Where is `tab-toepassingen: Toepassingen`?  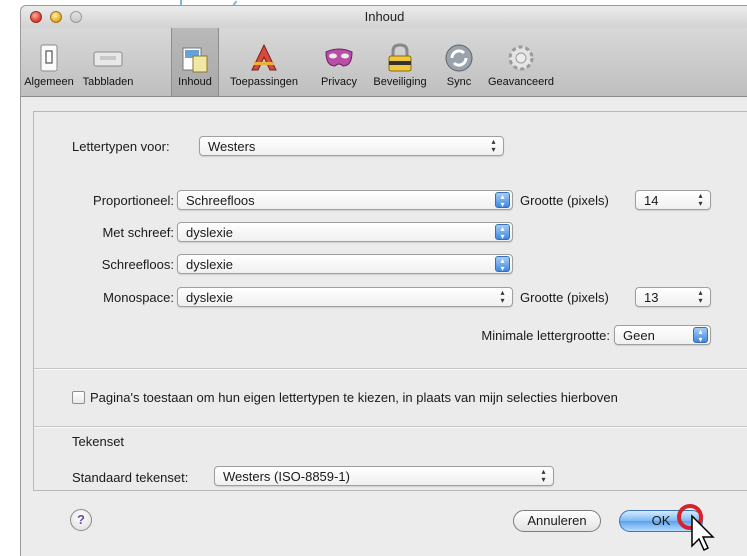 tab-toepassingen: Toepassingen is located at coordinates (264, 62).